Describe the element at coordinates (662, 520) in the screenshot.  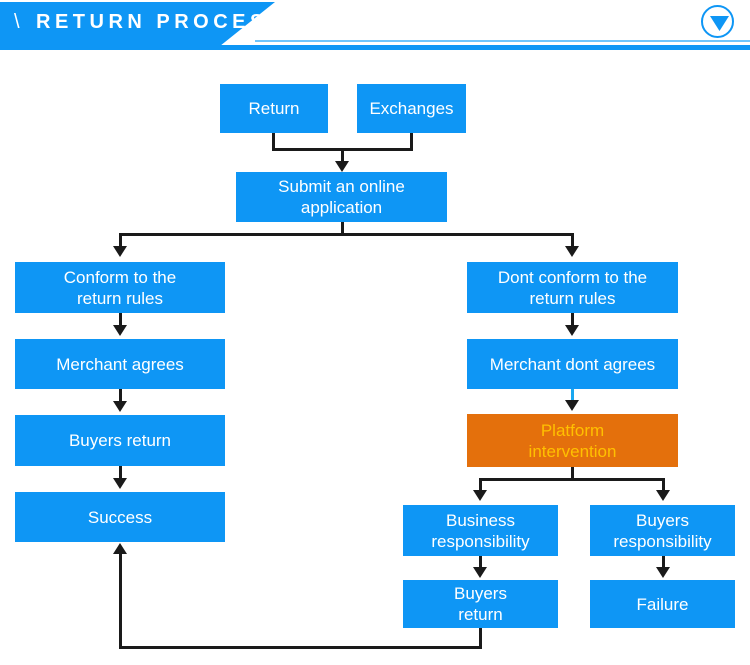
I see `node-buyers-resp-line1: Buyers` at that location.